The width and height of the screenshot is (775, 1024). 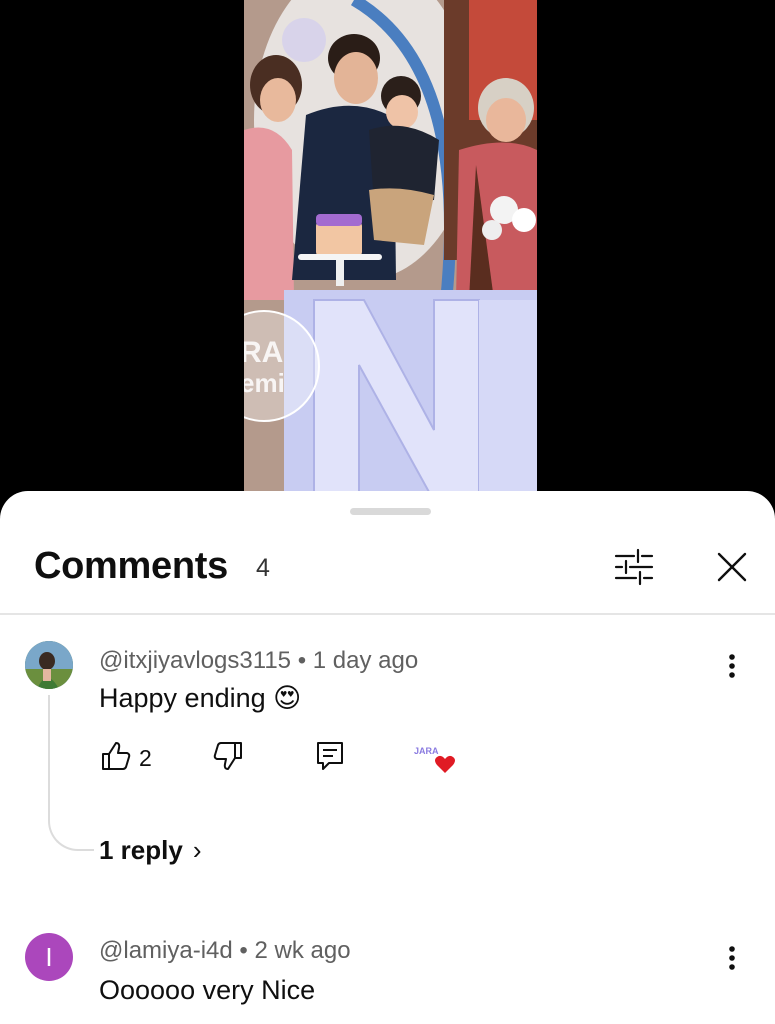 I want to click on comment-actions: 2 JARA, so click(x=309, y=759).